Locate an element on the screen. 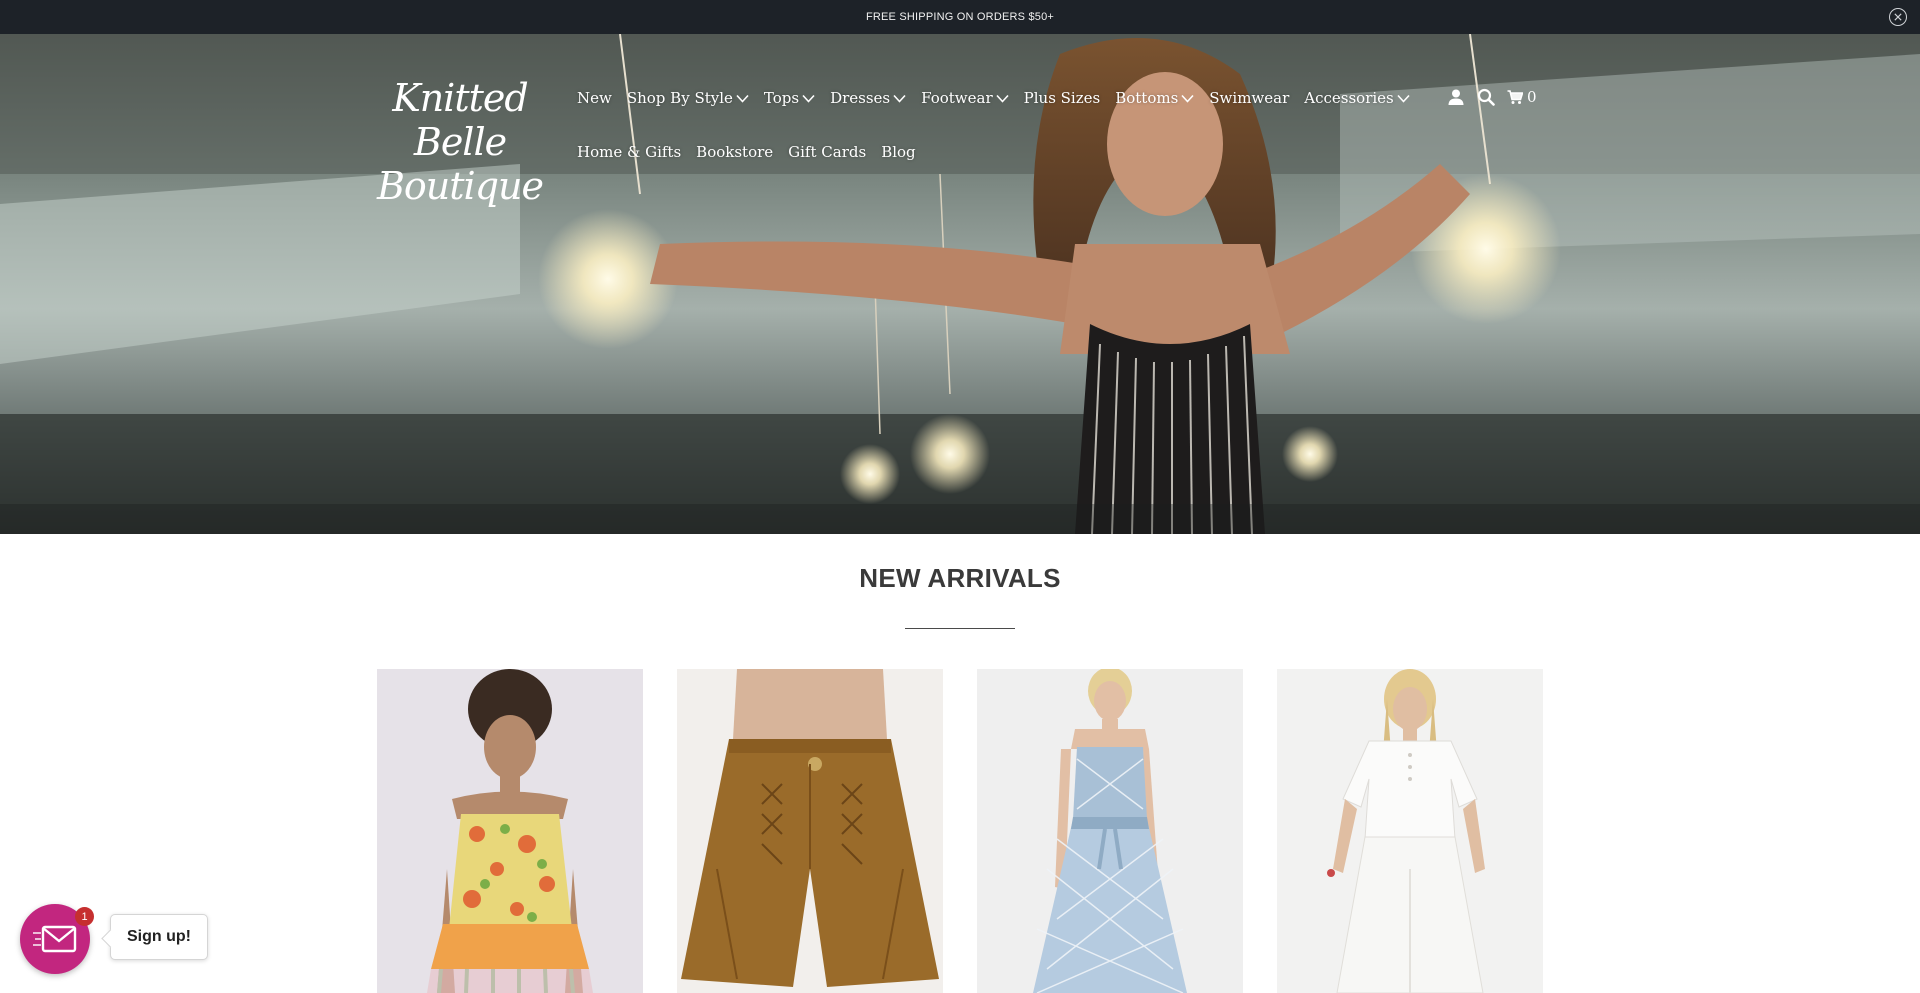 The width and height of the screenshot is (1920, 993). nav-item-gift-cards: Gift Cards is located at coordinates (827, 152).